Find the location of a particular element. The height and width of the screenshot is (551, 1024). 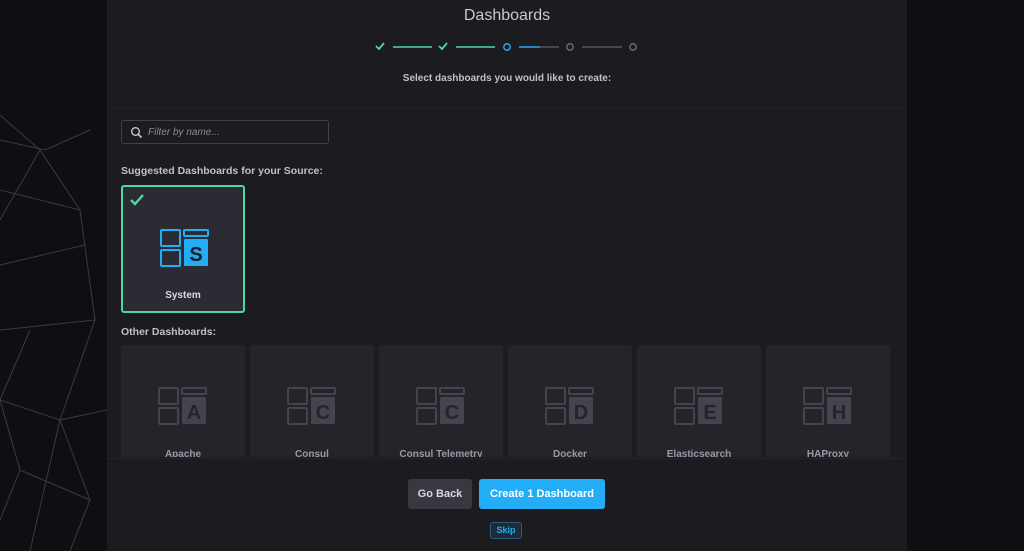

step-3-current-icon is located at coordinates (507, 47).